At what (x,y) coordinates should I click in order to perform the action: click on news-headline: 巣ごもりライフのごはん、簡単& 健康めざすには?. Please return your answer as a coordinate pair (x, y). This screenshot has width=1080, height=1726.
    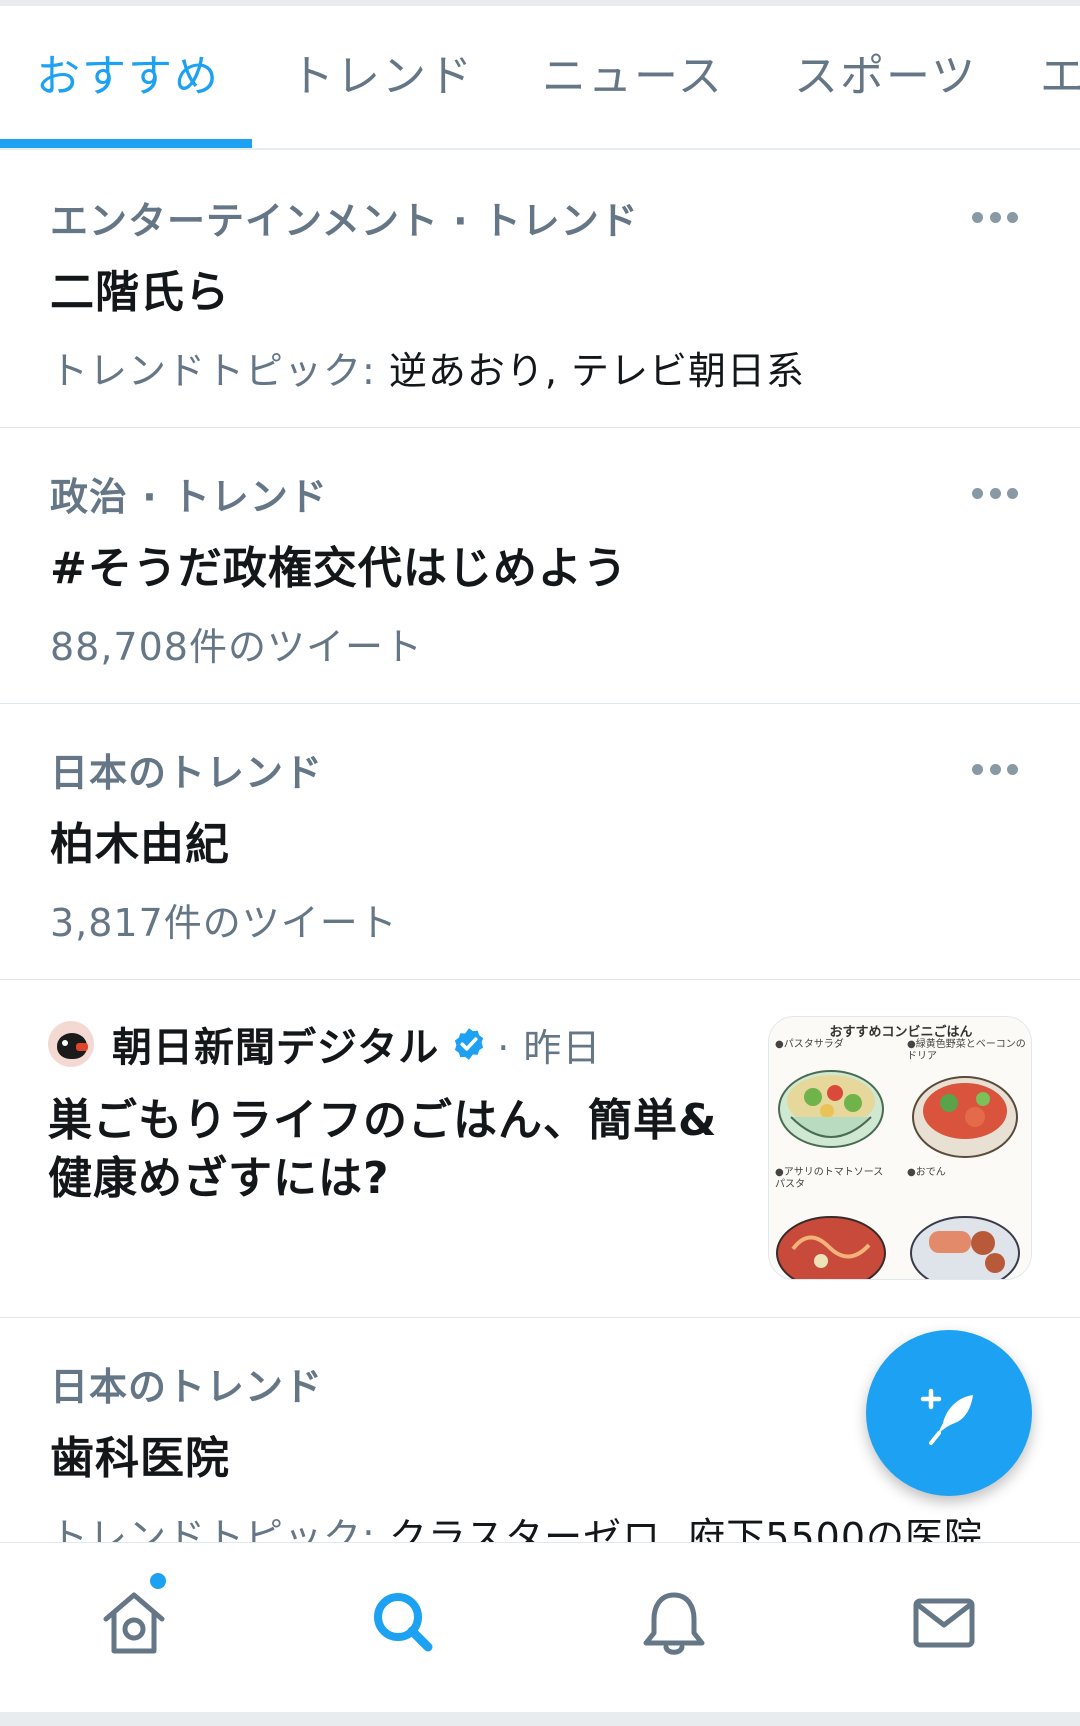
    Looking at the image, I should click on (393, 1150).